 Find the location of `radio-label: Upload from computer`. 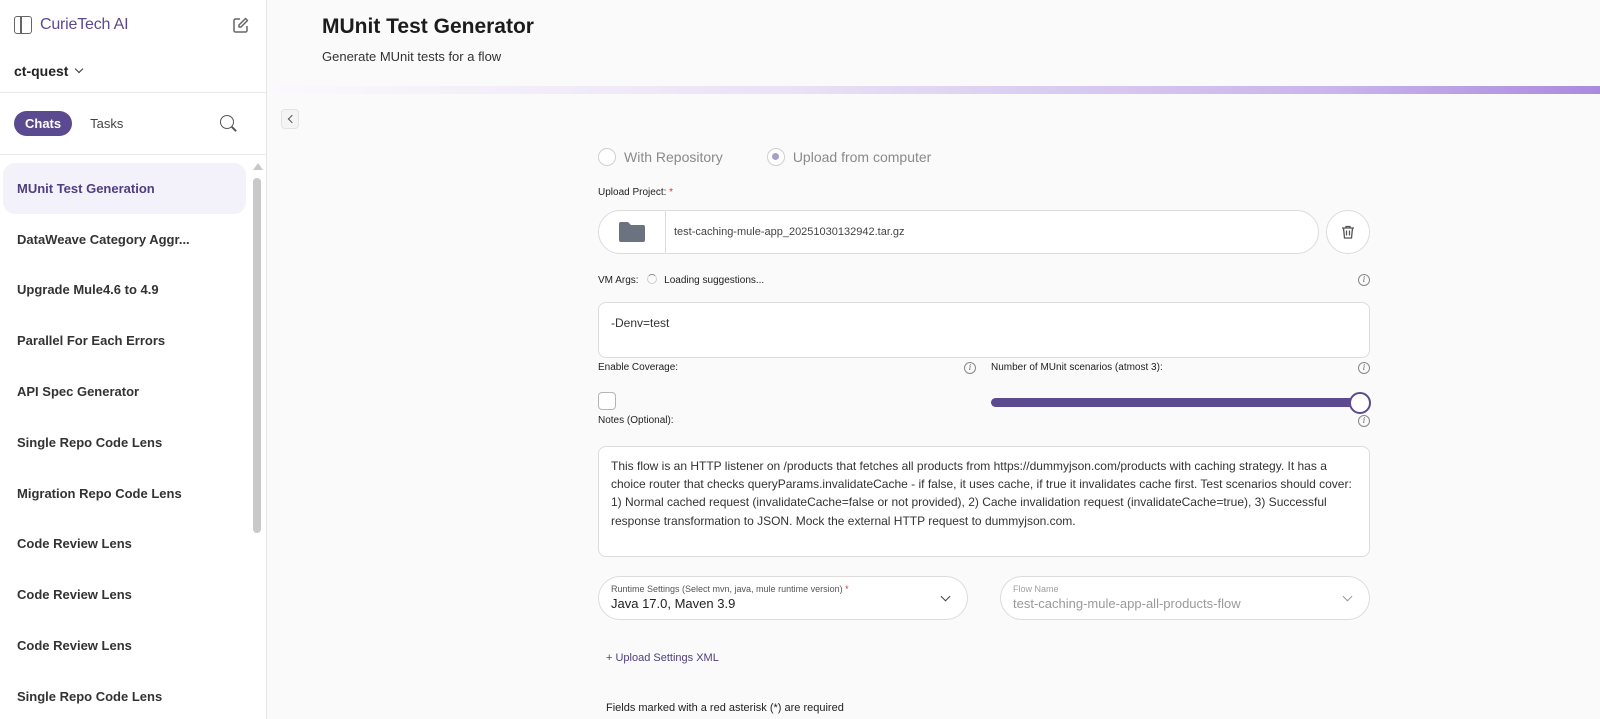

radio-label: Upload from computer is located at coordinates (862, 157).